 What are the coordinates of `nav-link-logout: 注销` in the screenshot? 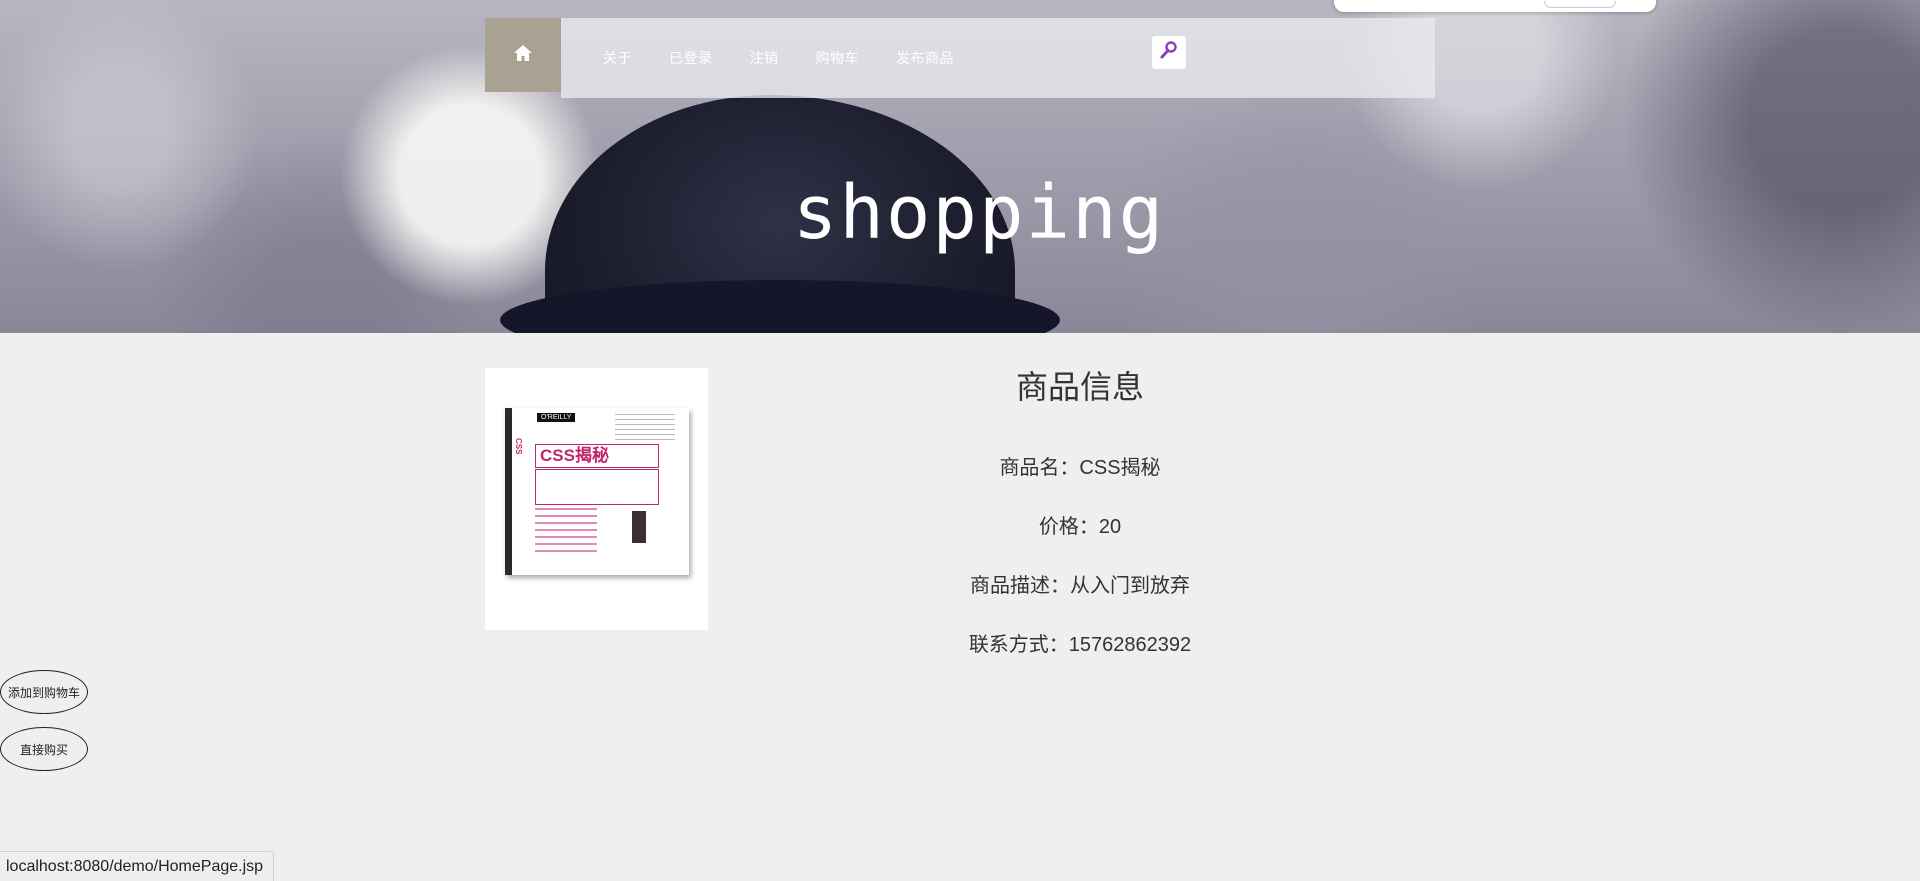 It's located at (764, 58).